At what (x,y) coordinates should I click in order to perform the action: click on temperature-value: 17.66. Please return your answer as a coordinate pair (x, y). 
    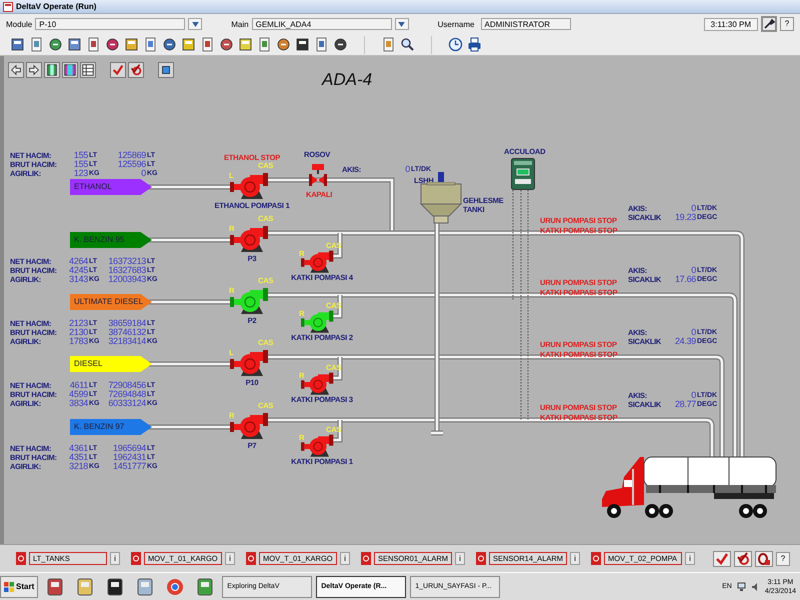
    Looking at the image, I should click on (685, 279).